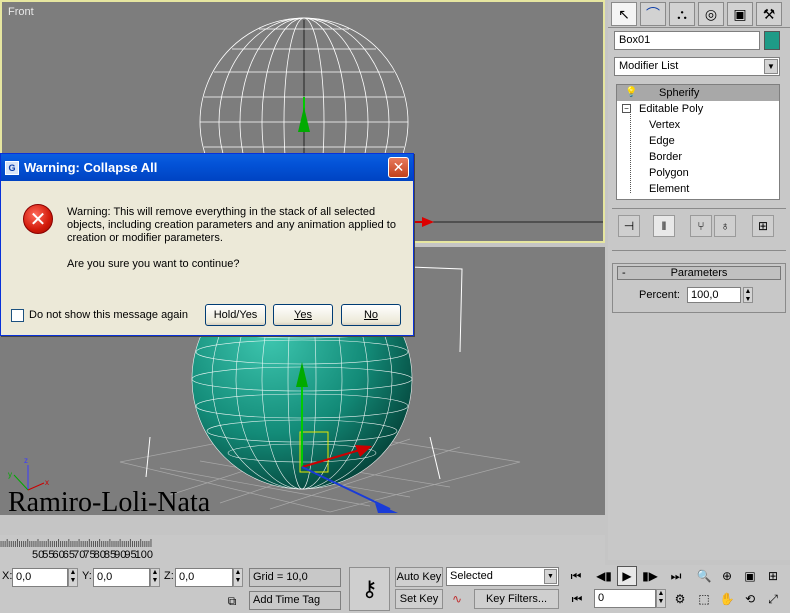 The height and width of the screenshot is (613, 790). I want to click on monitor-icon: ▣, so click(740, 13).